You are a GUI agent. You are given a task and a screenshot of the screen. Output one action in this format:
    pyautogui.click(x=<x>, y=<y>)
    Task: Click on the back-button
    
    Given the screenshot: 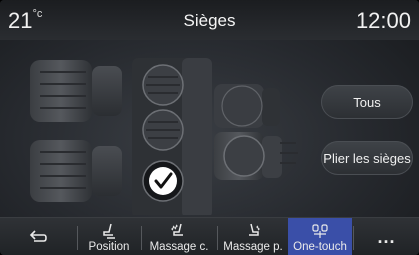 What is the action you would take?
    pyautogui.click(x=38, y=236)
    